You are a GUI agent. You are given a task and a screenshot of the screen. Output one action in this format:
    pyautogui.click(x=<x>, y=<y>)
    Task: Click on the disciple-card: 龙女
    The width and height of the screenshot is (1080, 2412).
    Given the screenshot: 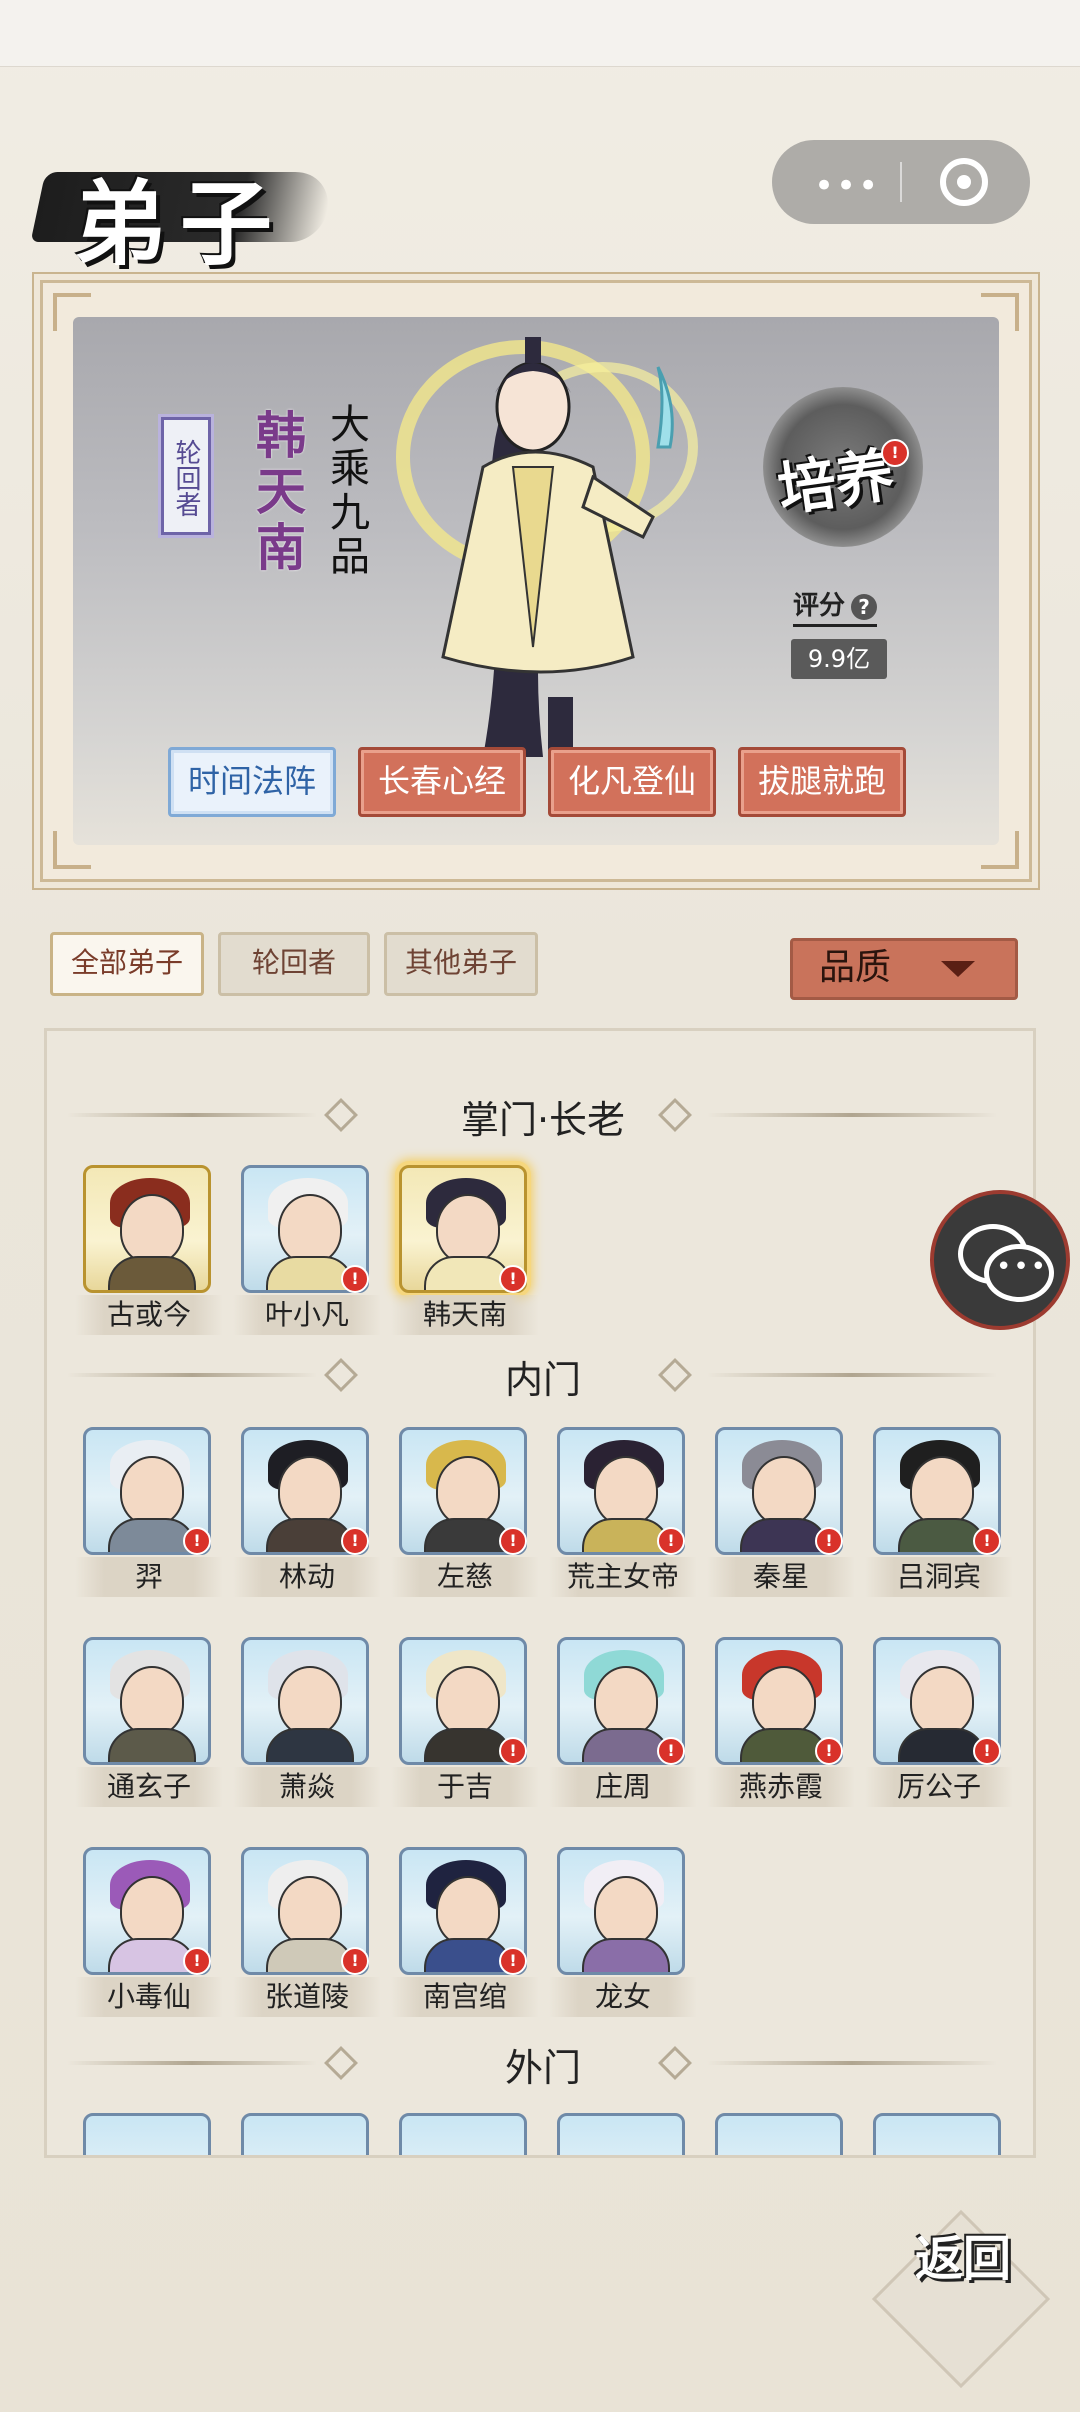 What is the action you would take?
    pyautogui.click(x=623, y=1932)
    